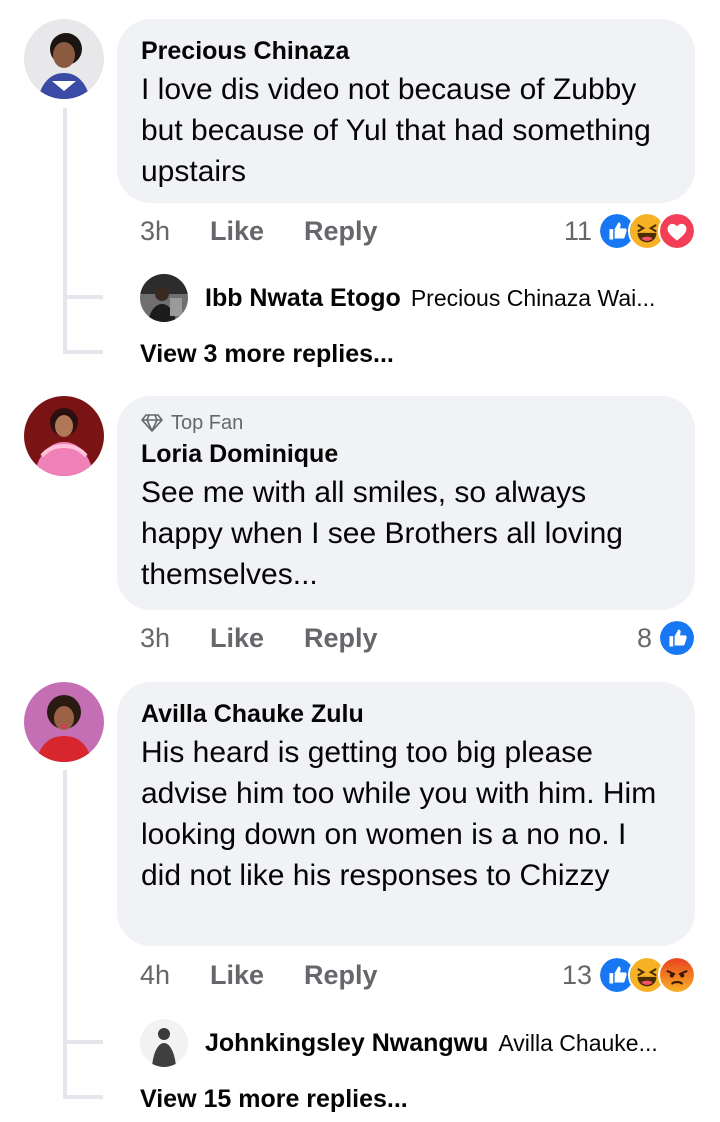 This screenshot has width=720, height=1122. Describe the element at coordinates (677, 638) in the screenshot. I see `like-icon` at that location.